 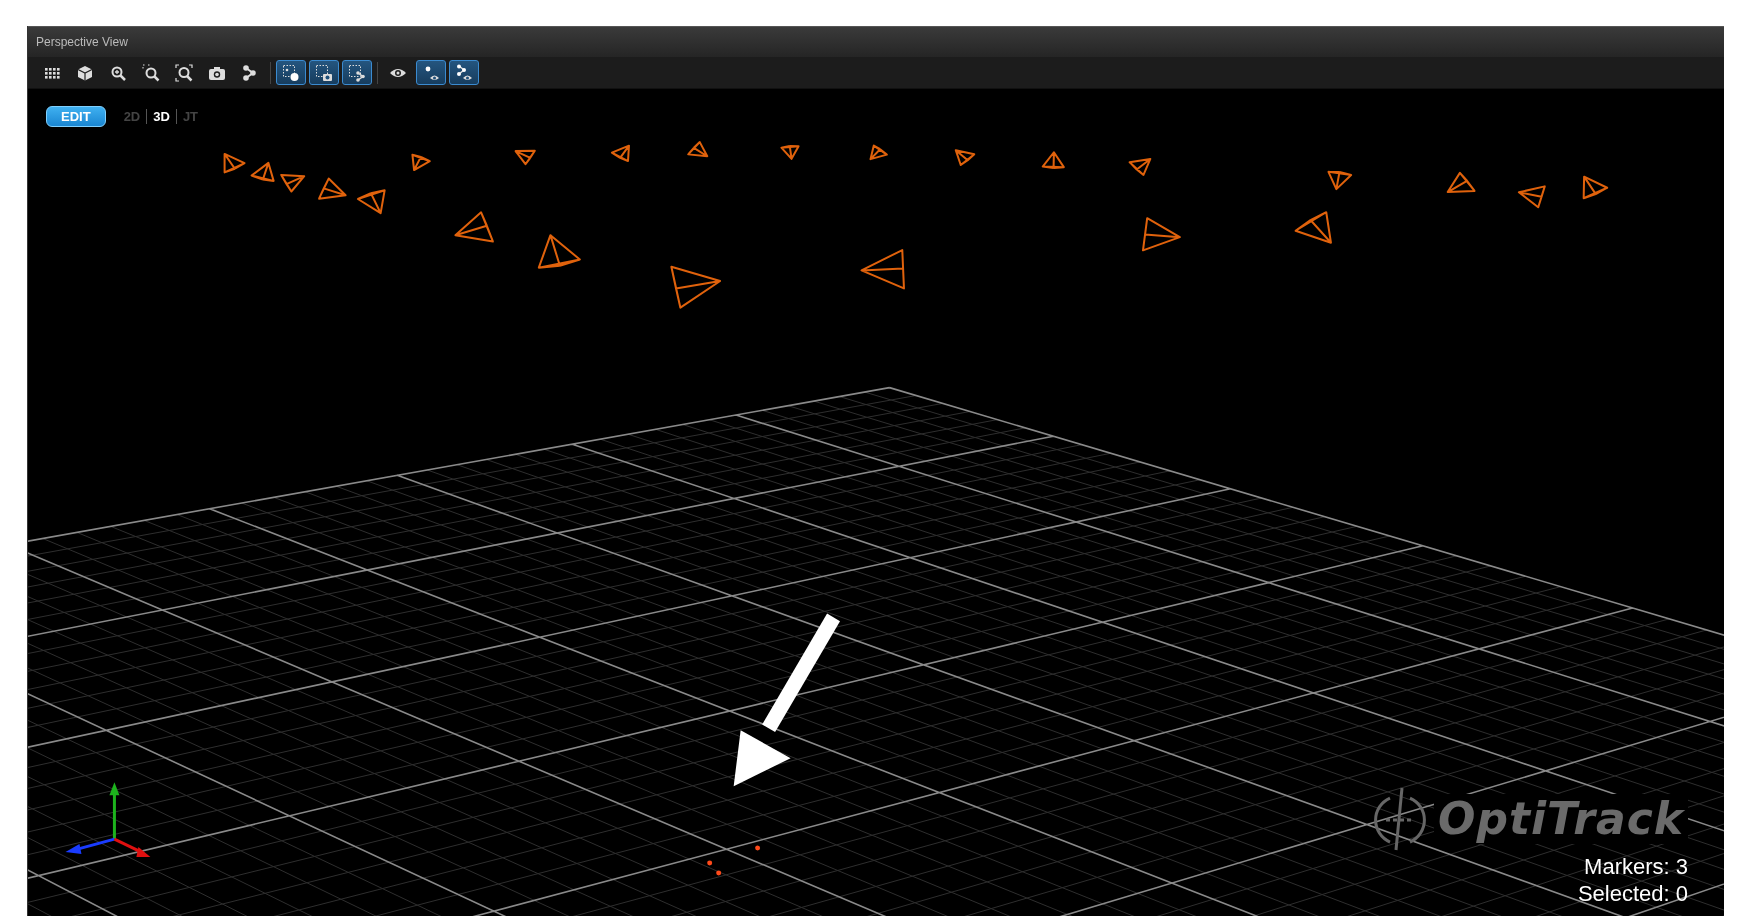 I want to click on edit-button: EDIT, so click(x=76, y=116).